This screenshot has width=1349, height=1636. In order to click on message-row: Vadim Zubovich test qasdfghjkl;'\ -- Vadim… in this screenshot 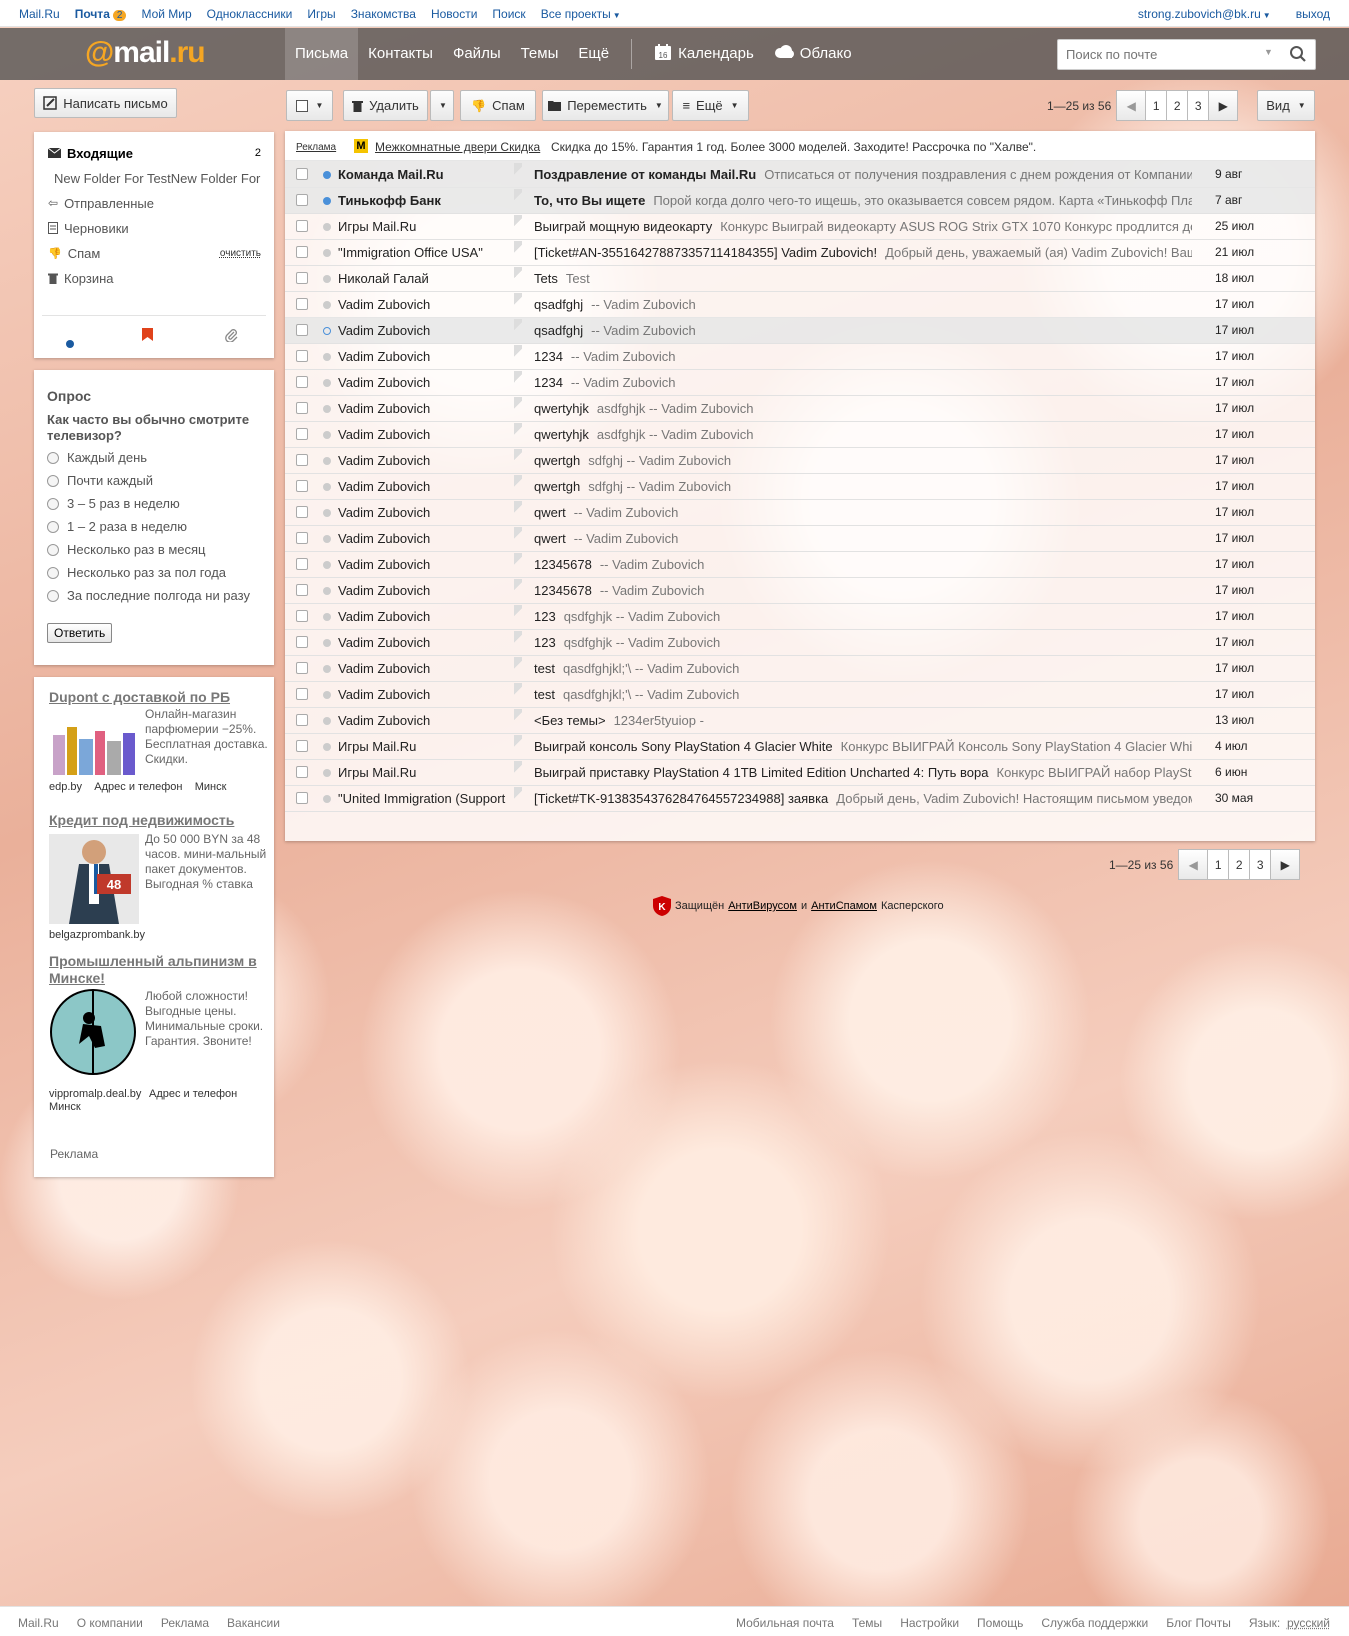, I will do `click(800, 668)`.